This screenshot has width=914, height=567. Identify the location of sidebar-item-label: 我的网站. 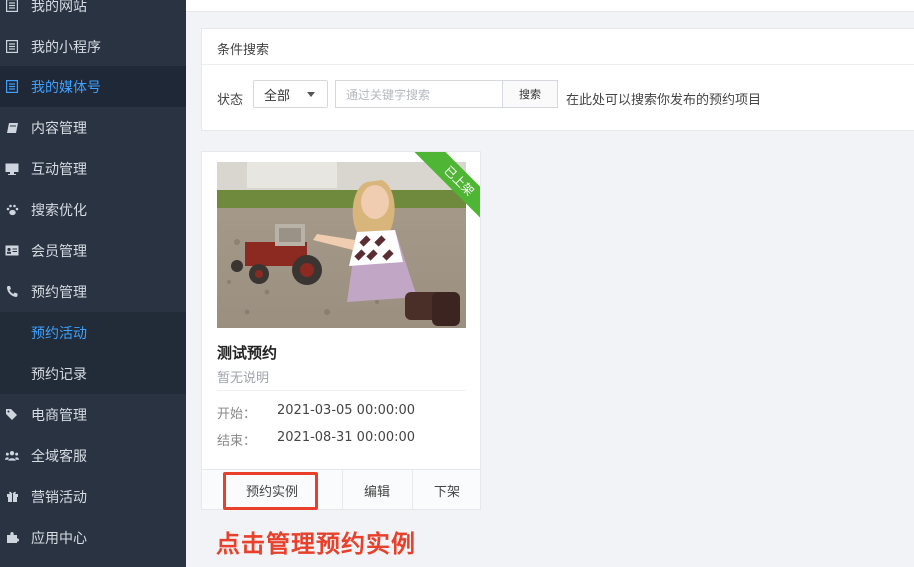
(59, 7).